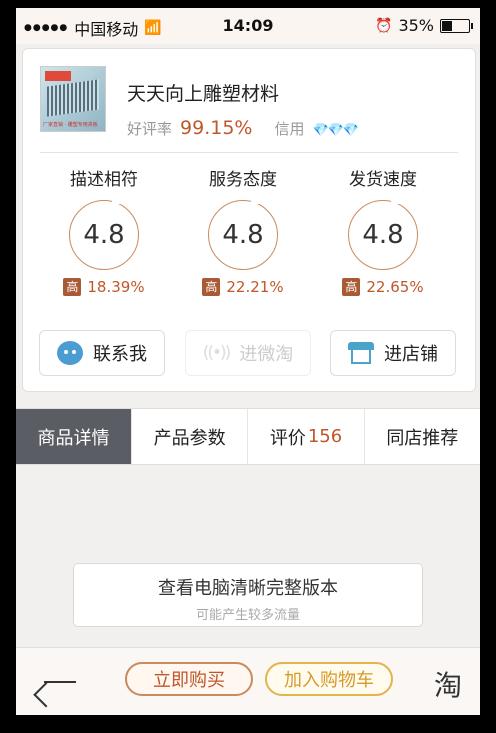 The height and width of the screenshot is (733, 496). I want to click on buy-now-button: 立即购买, so click(189, 679).